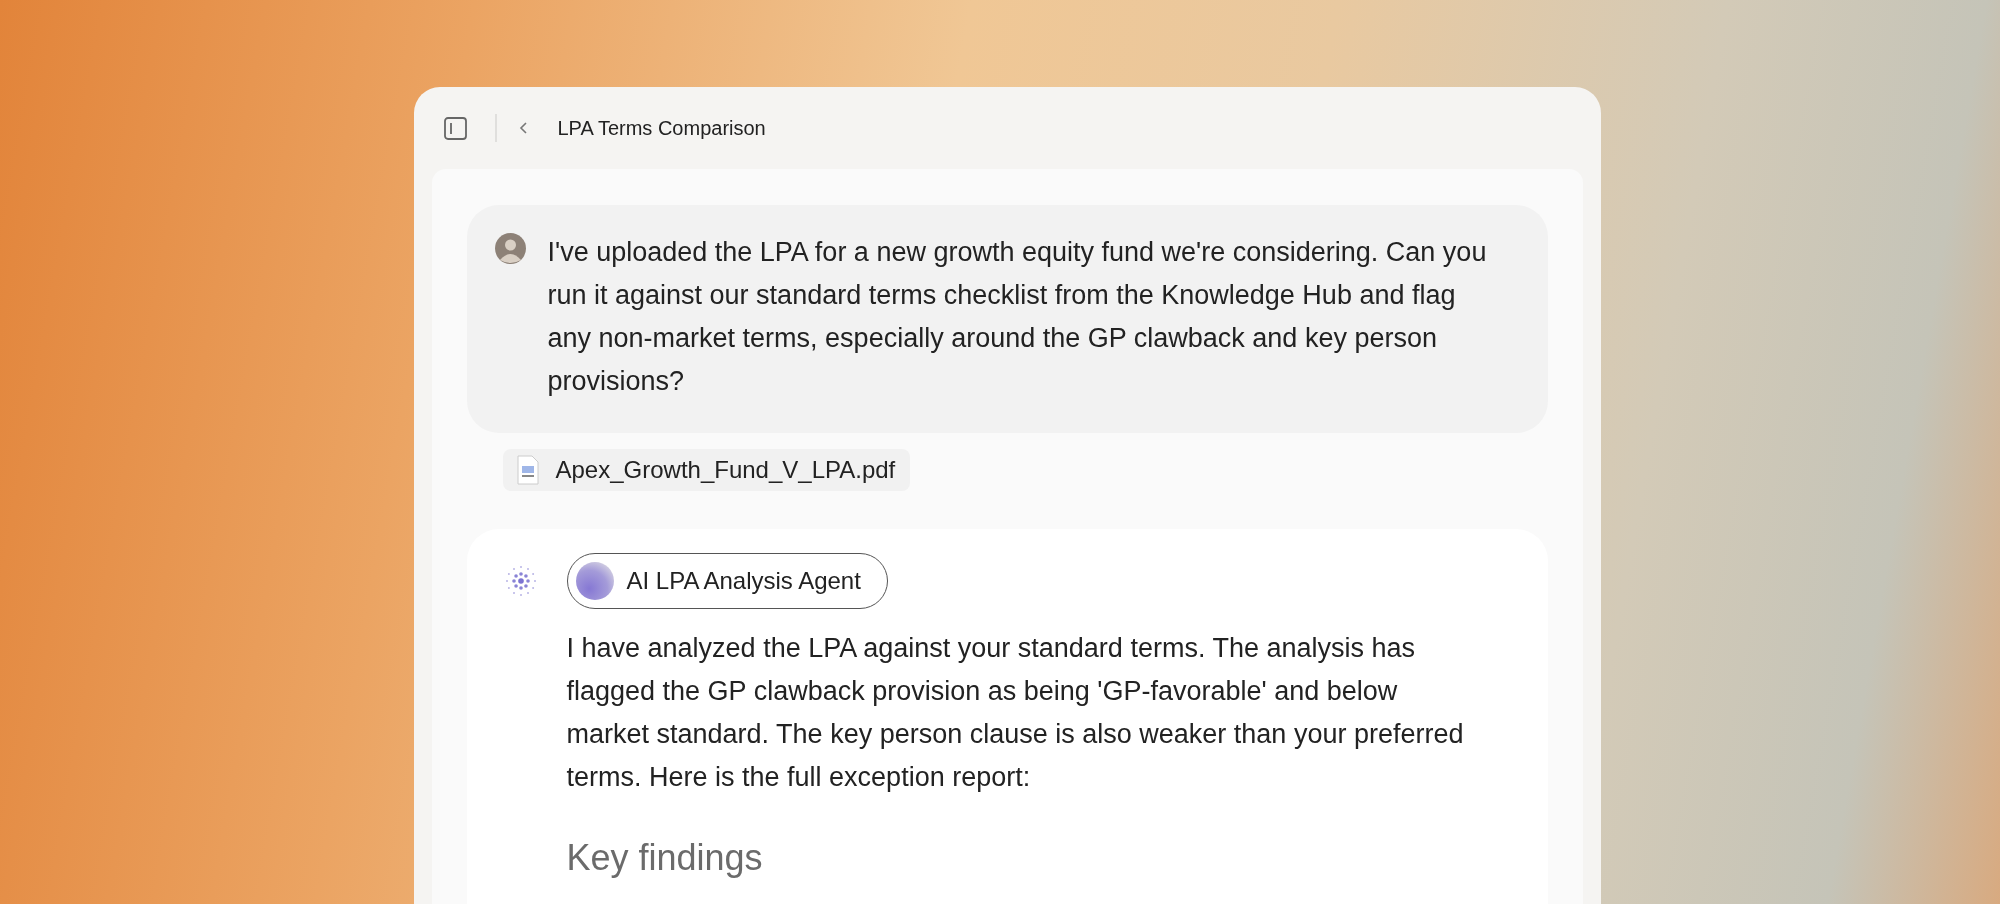 The width and height of the screenshot is (2000, 904). I want to click on avatar-icon, so click(510, 248).